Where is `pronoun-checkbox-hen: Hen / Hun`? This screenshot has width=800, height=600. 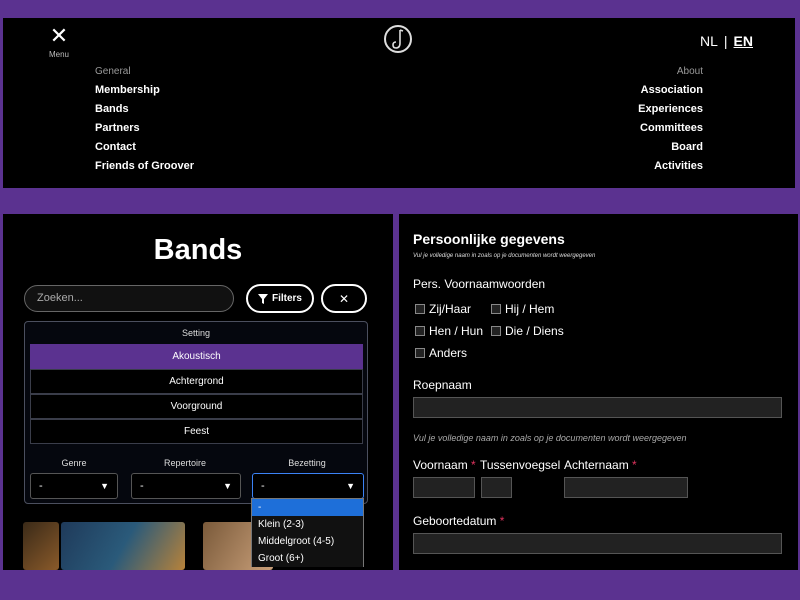
pronoun-checkbox-hen: Hen / Hun is located at coordinates (449, 331).